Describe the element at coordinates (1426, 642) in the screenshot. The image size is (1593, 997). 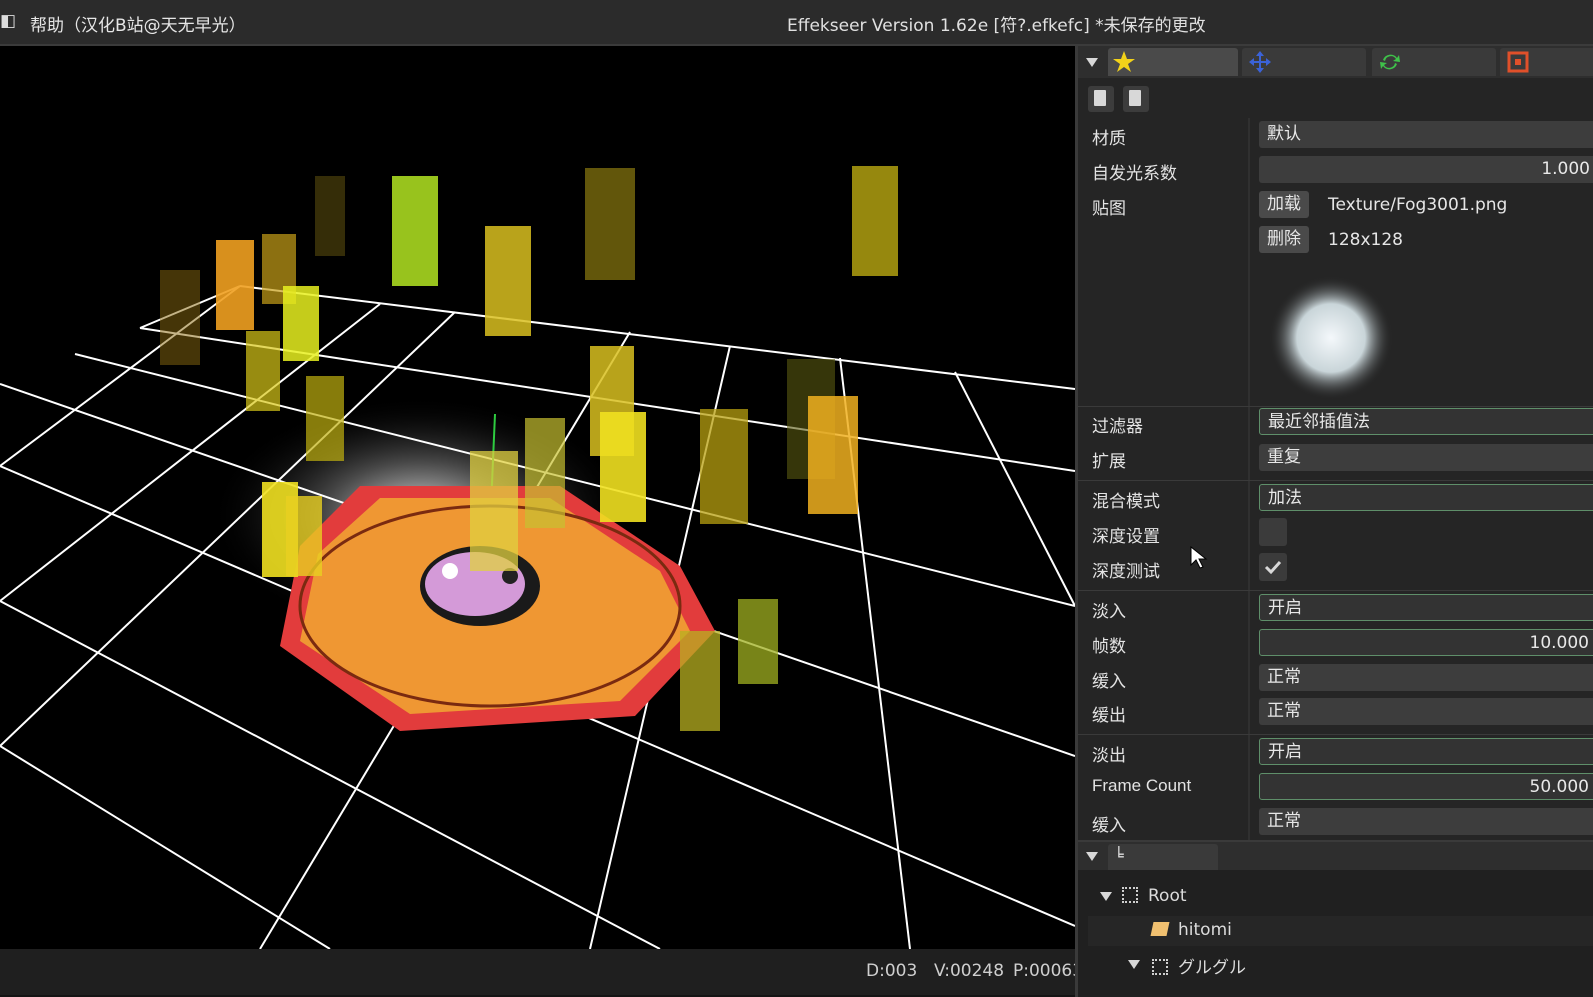
I see `frames-input: 10.000` at that location.